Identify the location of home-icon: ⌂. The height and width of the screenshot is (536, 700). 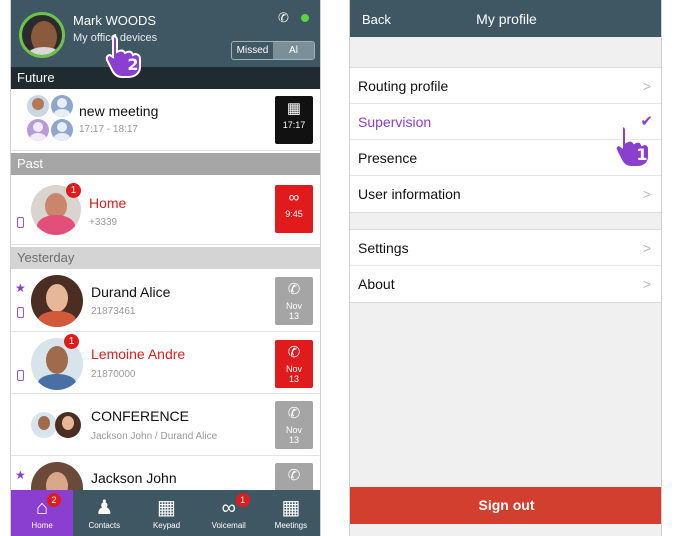
(42, 508).